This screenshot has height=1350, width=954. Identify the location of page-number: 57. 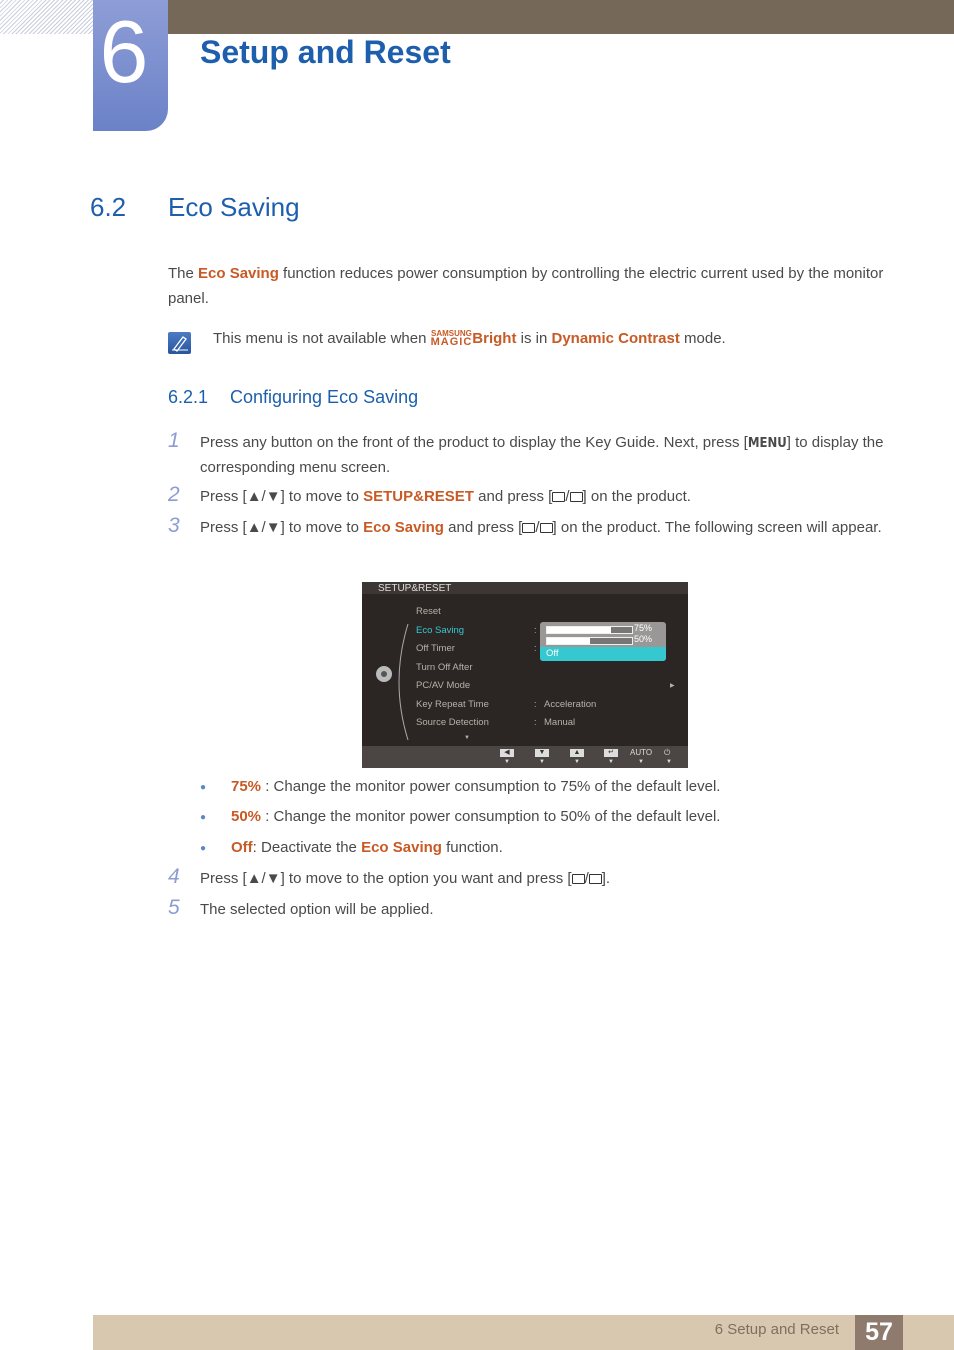
(879, 1332).